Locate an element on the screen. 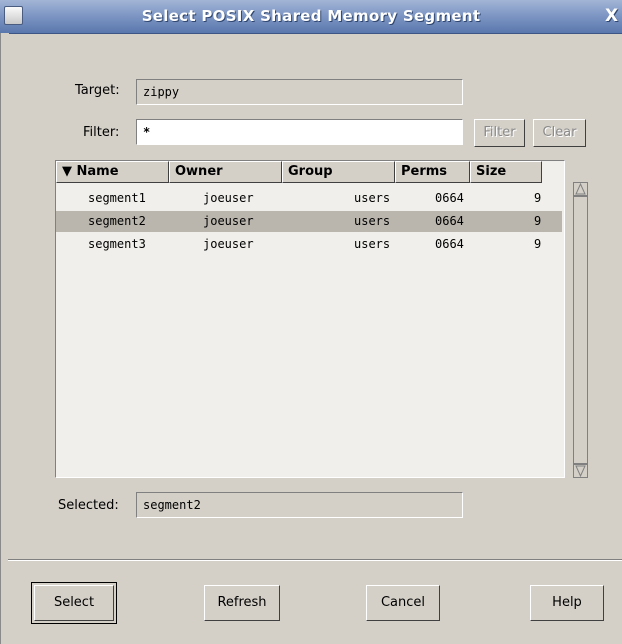  vertical-scrollbar is located at coordinates (581, 330).